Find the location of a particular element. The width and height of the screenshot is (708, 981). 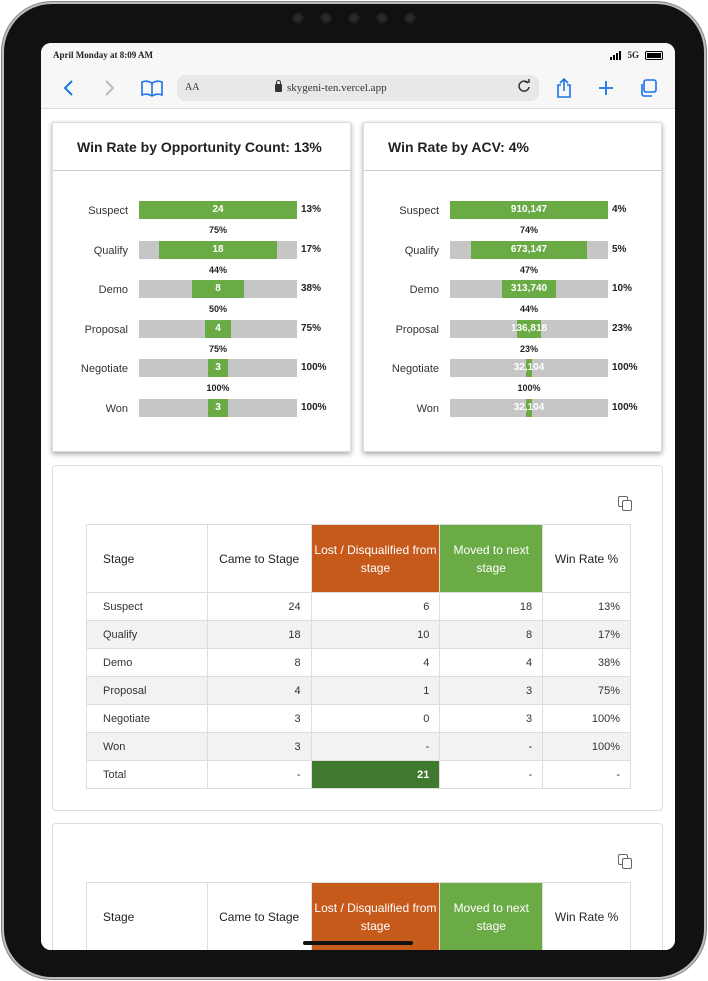

funnel-stage-label: Demo is located at coordinates (424, 290).